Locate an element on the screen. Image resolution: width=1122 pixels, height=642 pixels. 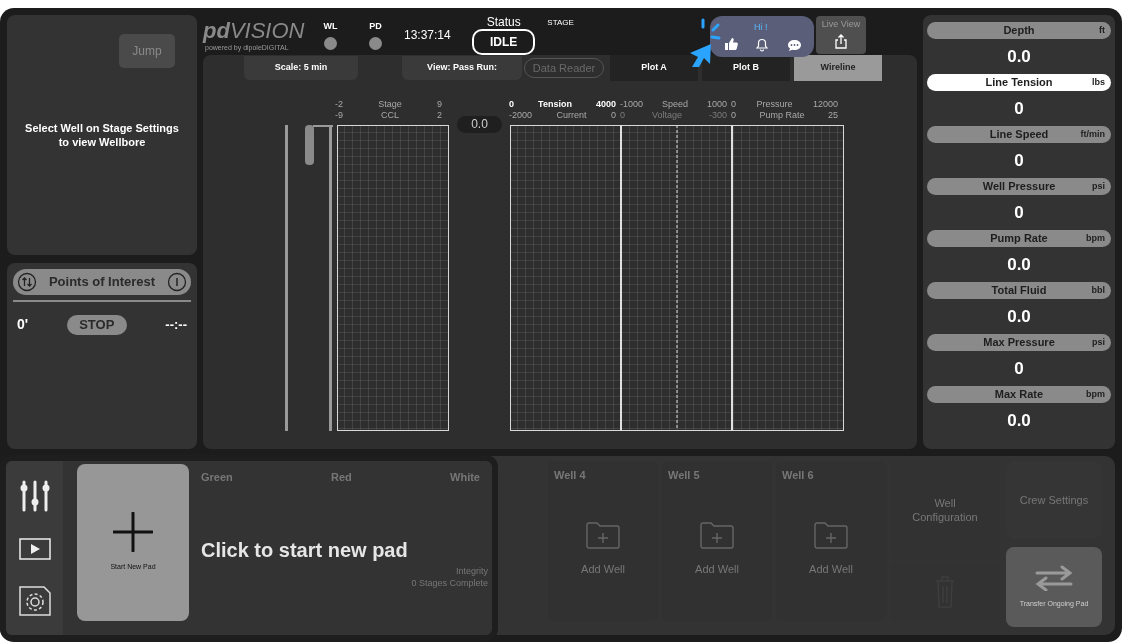
readout-label-bar: Max Pressure psi is located at coordinates (1019, 342).